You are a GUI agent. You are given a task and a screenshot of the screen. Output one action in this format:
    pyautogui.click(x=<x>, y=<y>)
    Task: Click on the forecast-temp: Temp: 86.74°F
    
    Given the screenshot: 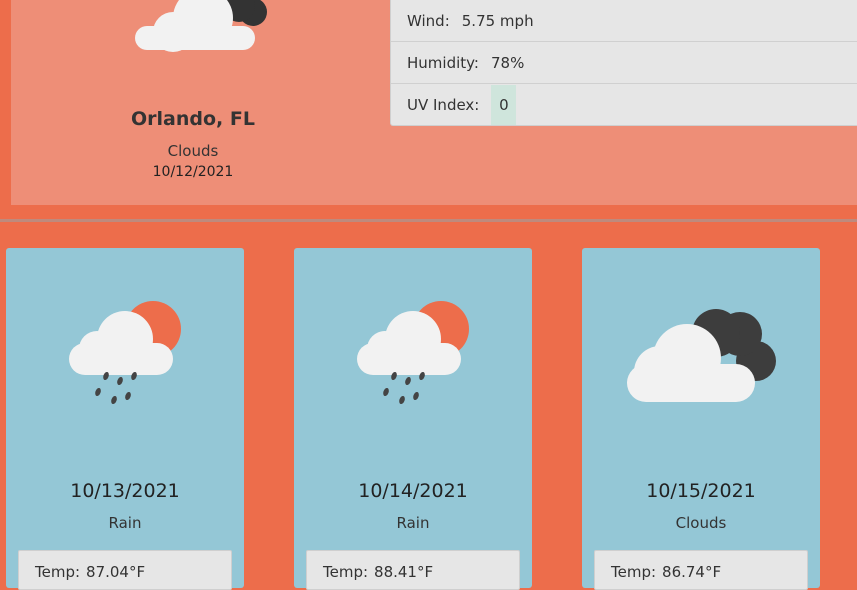 What is the action you would take?
    pyautogui.click(x=701, y=570)
    